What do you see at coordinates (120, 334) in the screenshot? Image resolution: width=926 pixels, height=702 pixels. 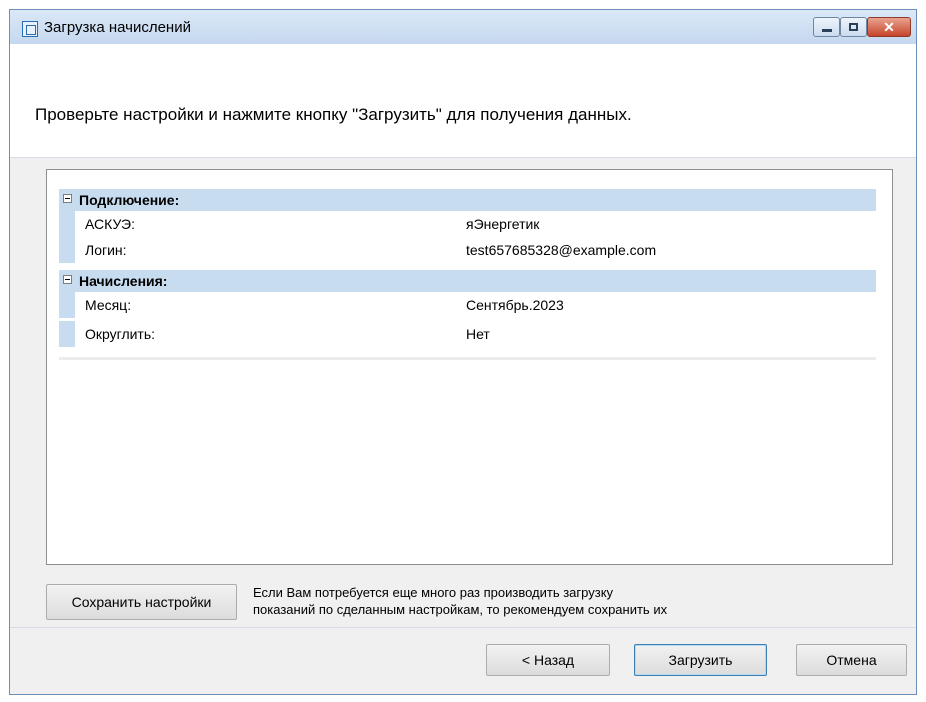 I see `property-name: Округлить:` at bounding box center [120, 334].